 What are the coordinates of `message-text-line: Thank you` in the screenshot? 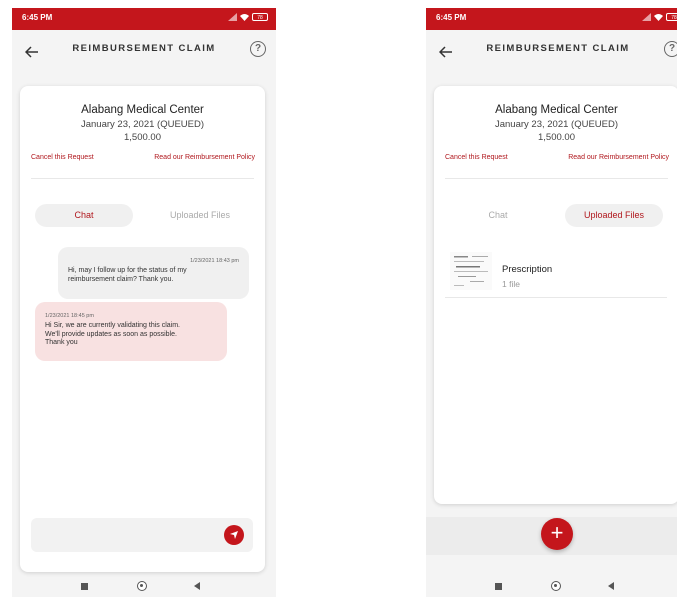 It's located at (61, 342).